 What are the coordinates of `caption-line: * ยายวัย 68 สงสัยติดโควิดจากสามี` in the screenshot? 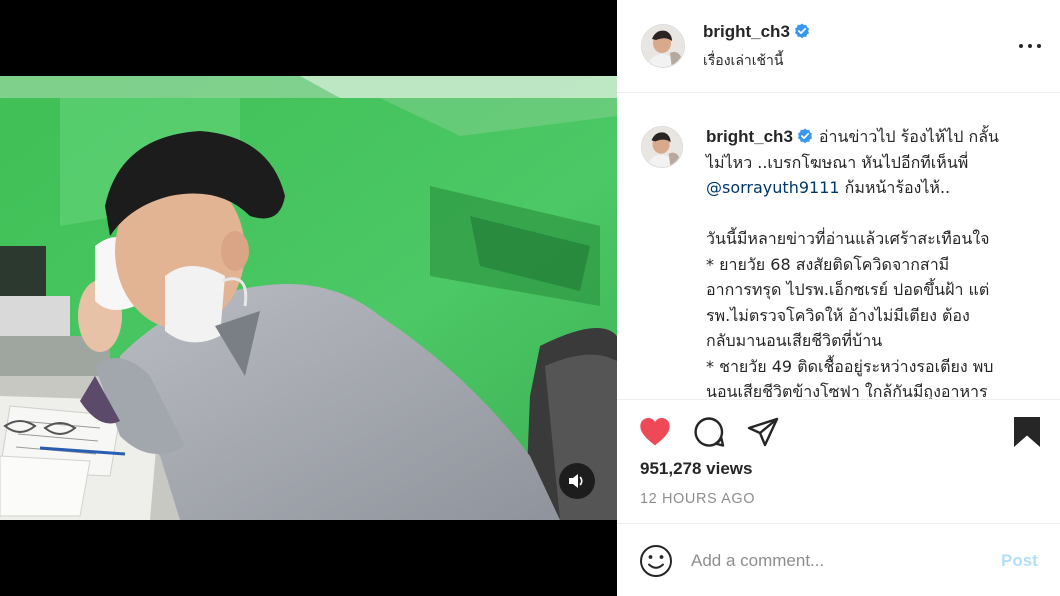 It's located at (828, 264).